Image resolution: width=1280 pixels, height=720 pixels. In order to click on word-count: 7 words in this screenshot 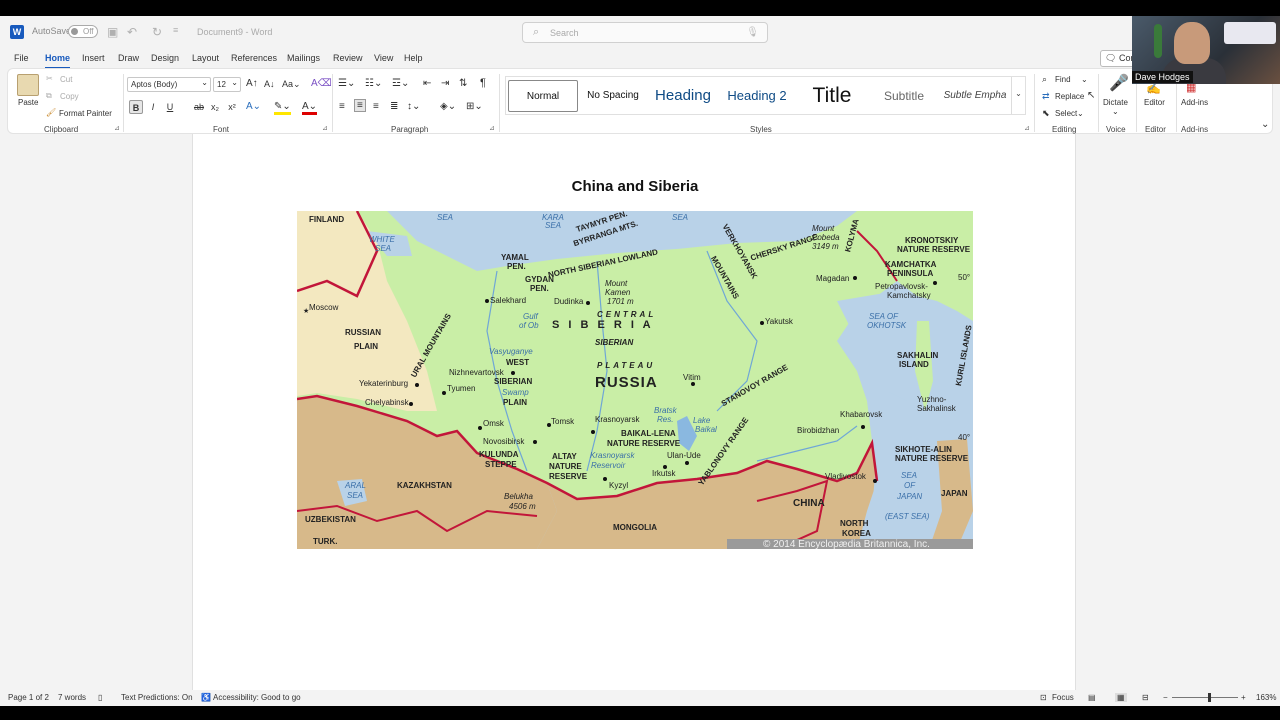, I will do `click(72, 697)`.